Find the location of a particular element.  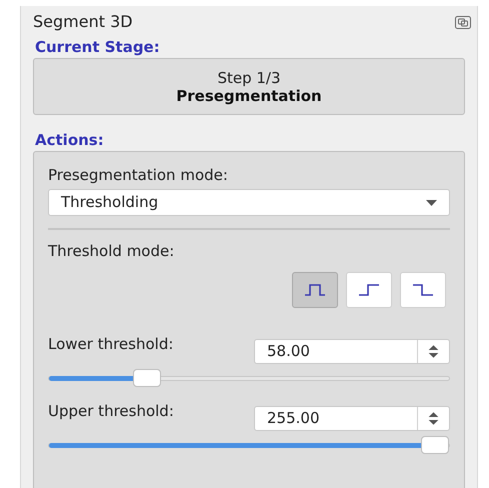

section-heading: Current Stage: is located at coordinates (98, 47).